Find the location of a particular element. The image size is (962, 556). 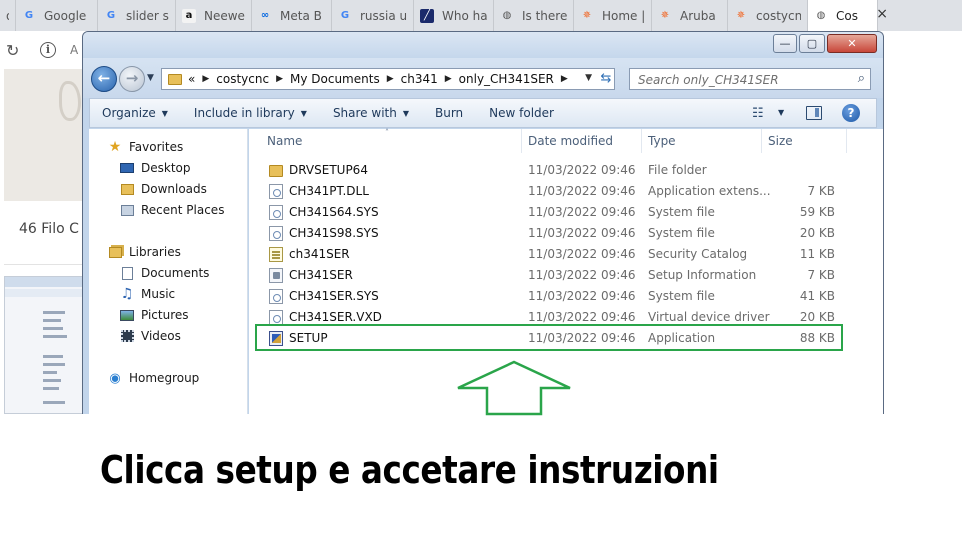

file-name: CH341PT.DLL is located at coordinates (329, 191).